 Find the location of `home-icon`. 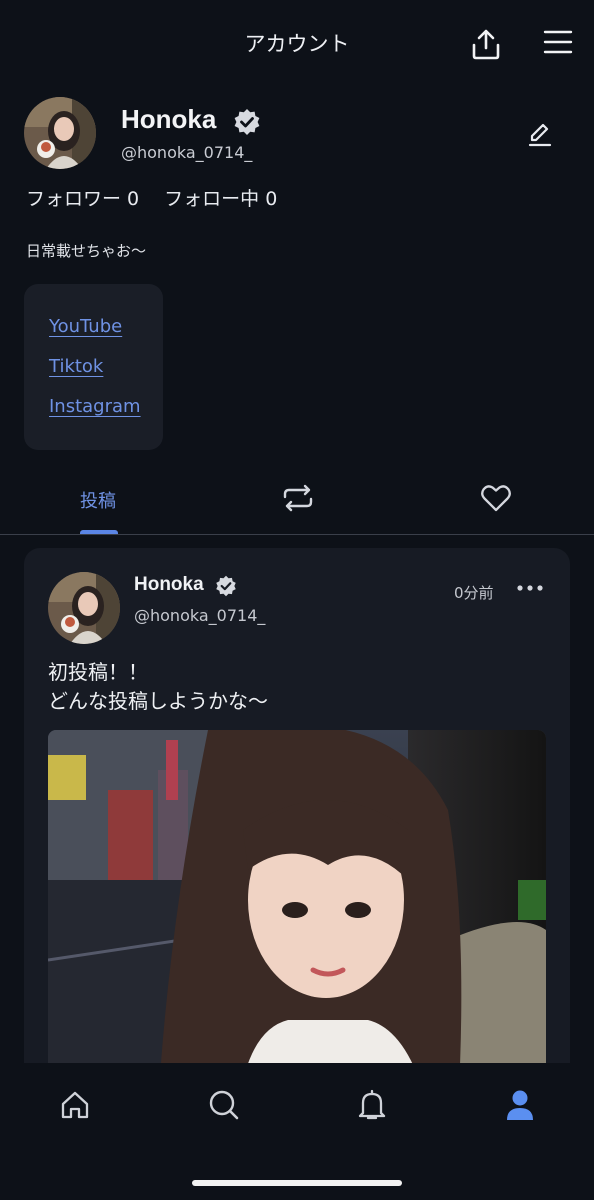

home-icon is located at coordinates (75, 1105).